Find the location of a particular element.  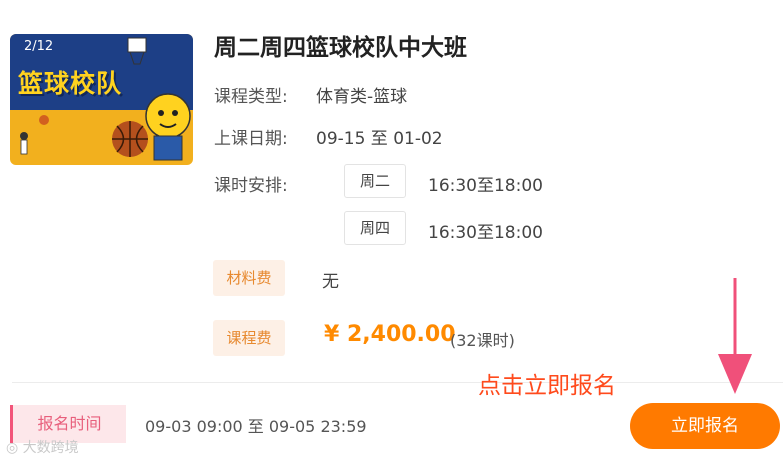

divider is located at coordinates (397, 382).